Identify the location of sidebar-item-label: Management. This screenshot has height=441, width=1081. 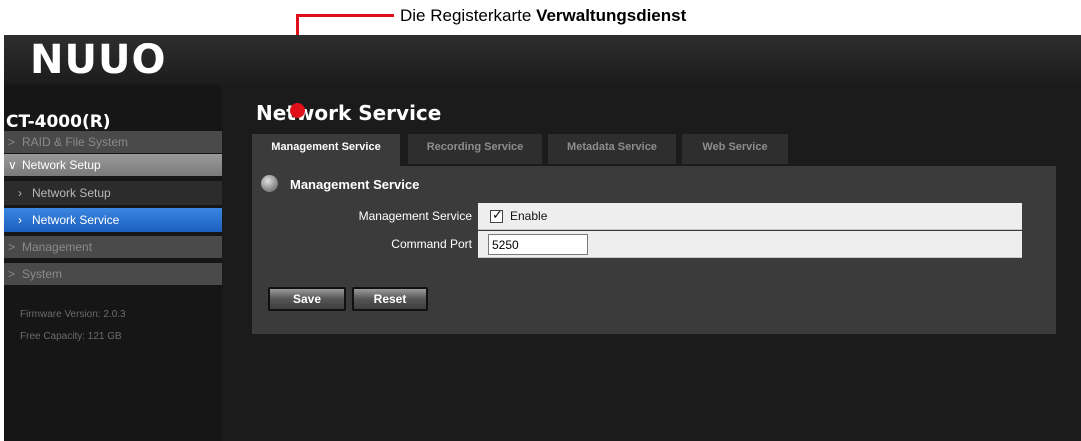
(57, 247).